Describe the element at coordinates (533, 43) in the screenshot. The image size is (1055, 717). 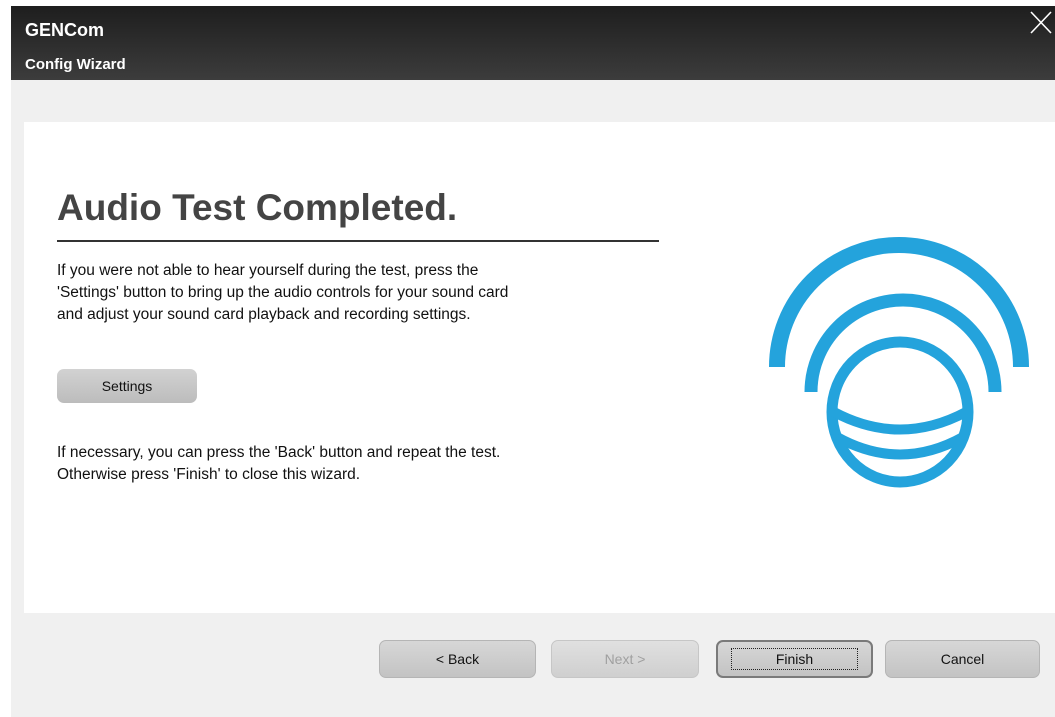
I see `title-bar: GENCom Config Wizard` at that location.